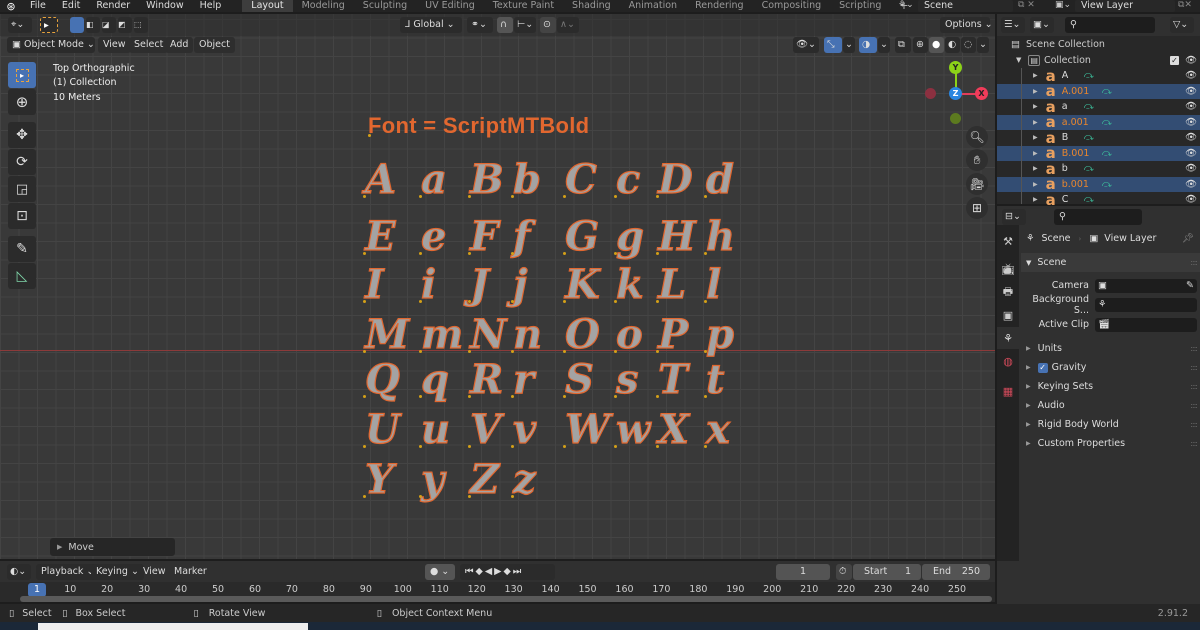  What do you see at coordinates (956, 572) in the screenshot?
I see `end-frame-field: End 250` at bounding box center [956, 572].